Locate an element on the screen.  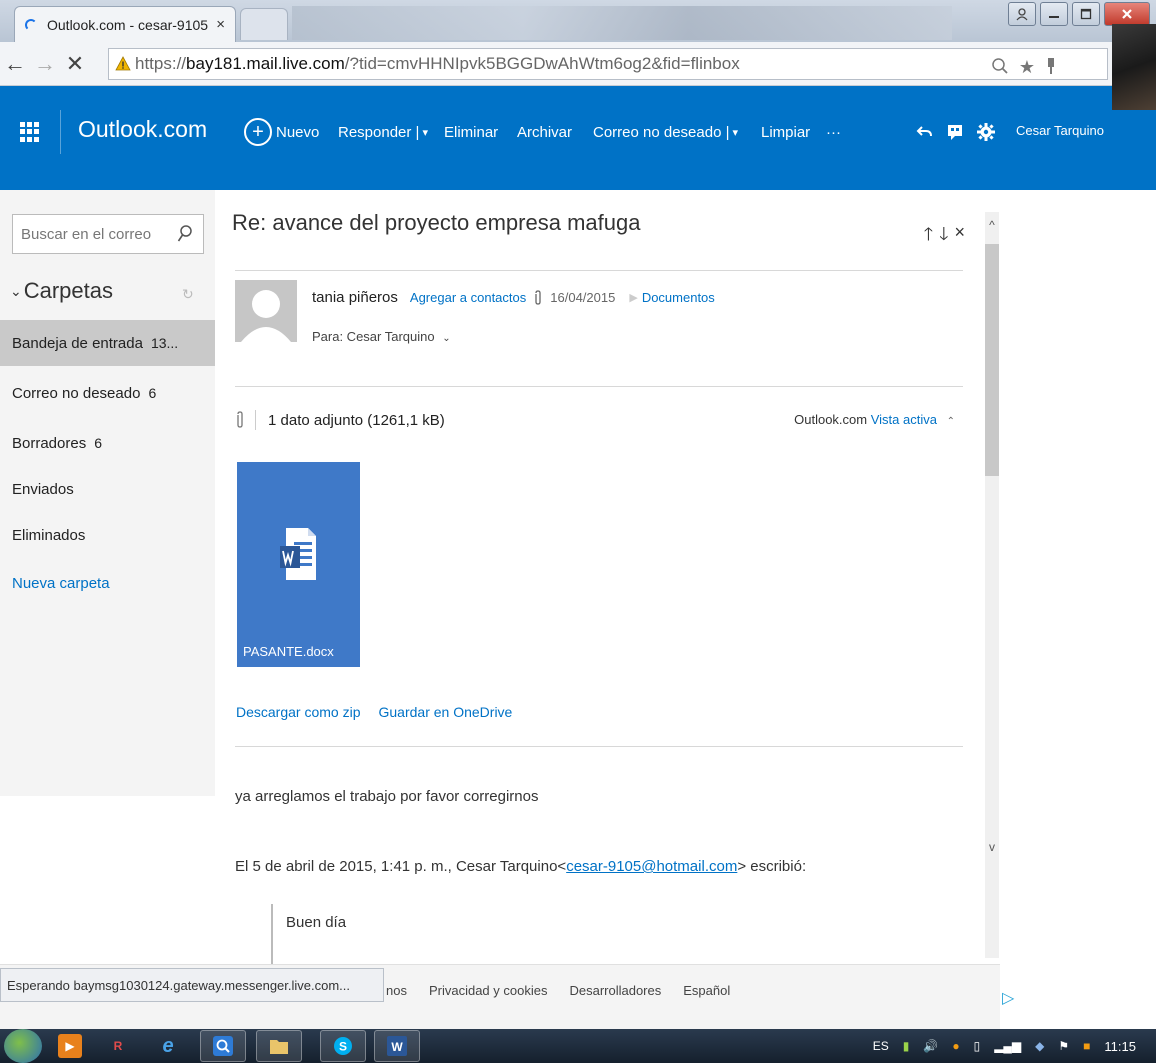
folders-header: ⌄ Carpetas is located at coordinates (61, 291).